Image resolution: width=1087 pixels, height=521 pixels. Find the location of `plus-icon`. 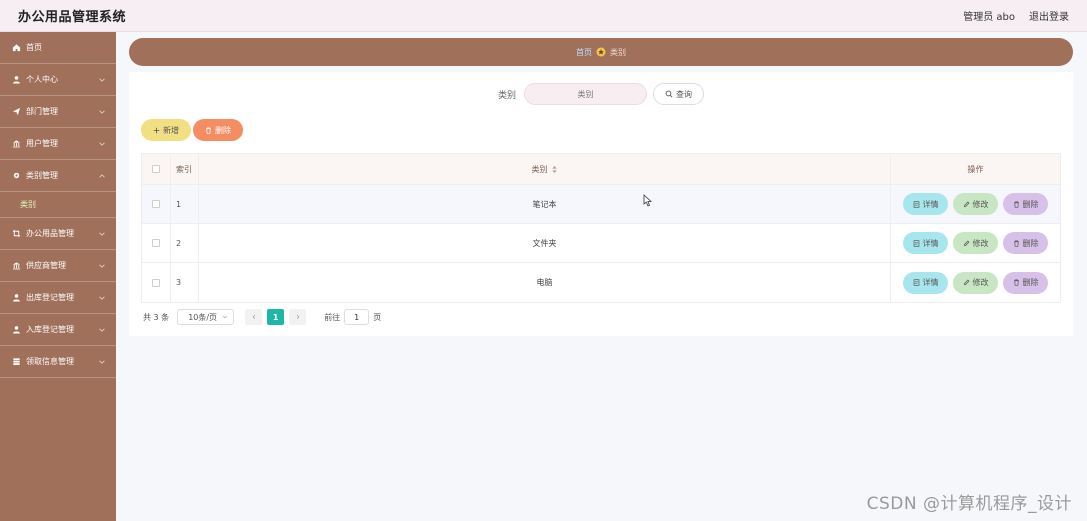

plus-icon is located at coordinates (156, 130).